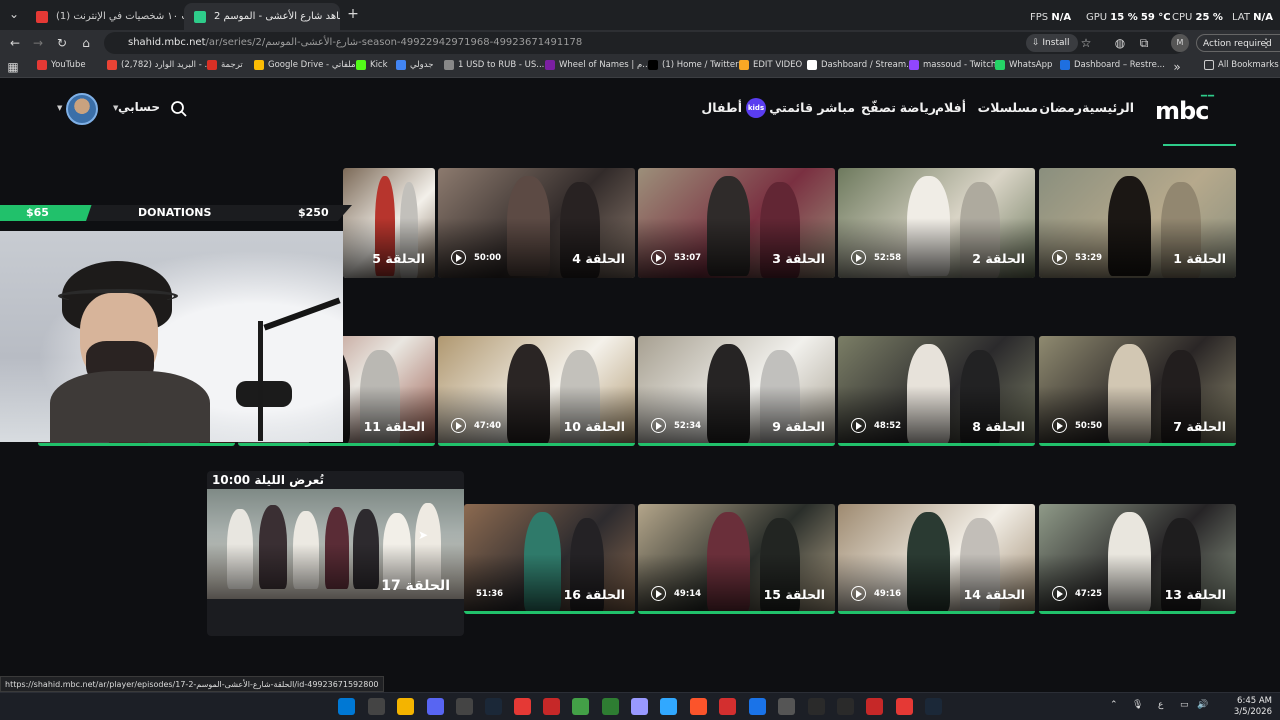 The width and height of the screenshot is (1280, 720). Describe the element at coordinates (1184, 705) in the screenshot. I see `network-icon: ▭` at that location.